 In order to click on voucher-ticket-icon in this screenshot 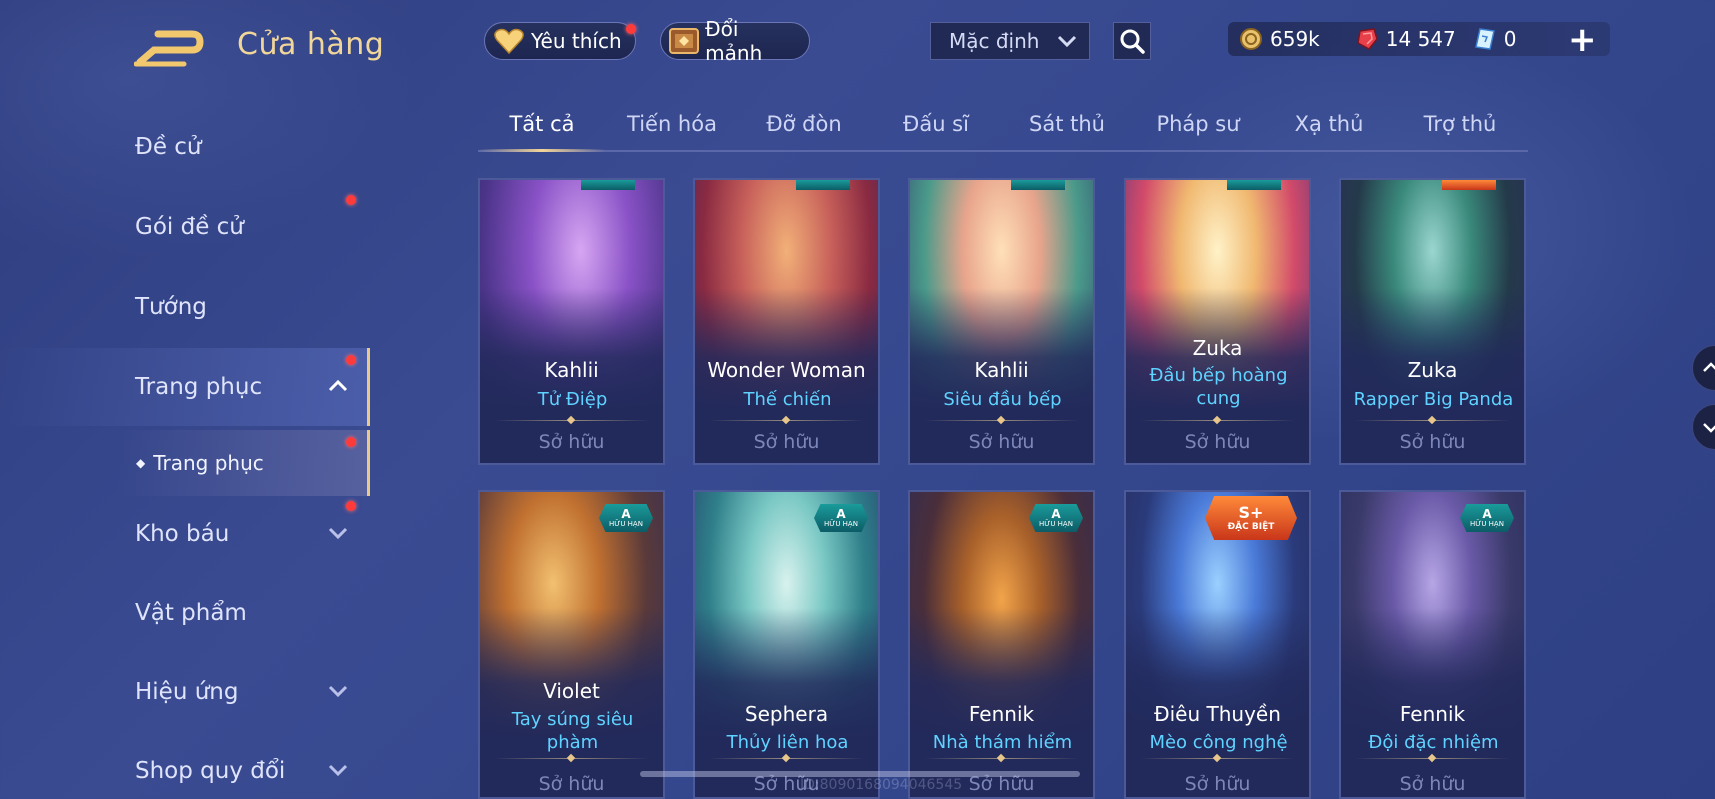, I will do `click(1485, 39)`.